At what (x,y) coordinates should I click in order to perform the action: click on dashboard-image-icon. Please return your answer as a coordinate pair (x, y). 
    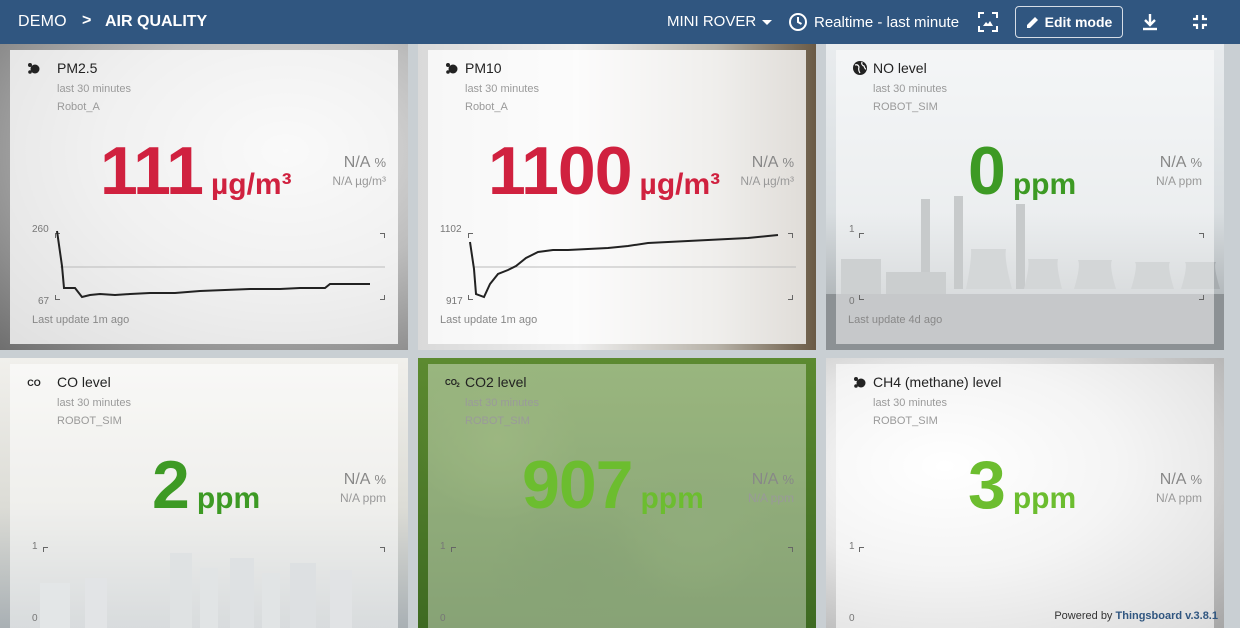
    Looking at the image, I should click on (988, 22).